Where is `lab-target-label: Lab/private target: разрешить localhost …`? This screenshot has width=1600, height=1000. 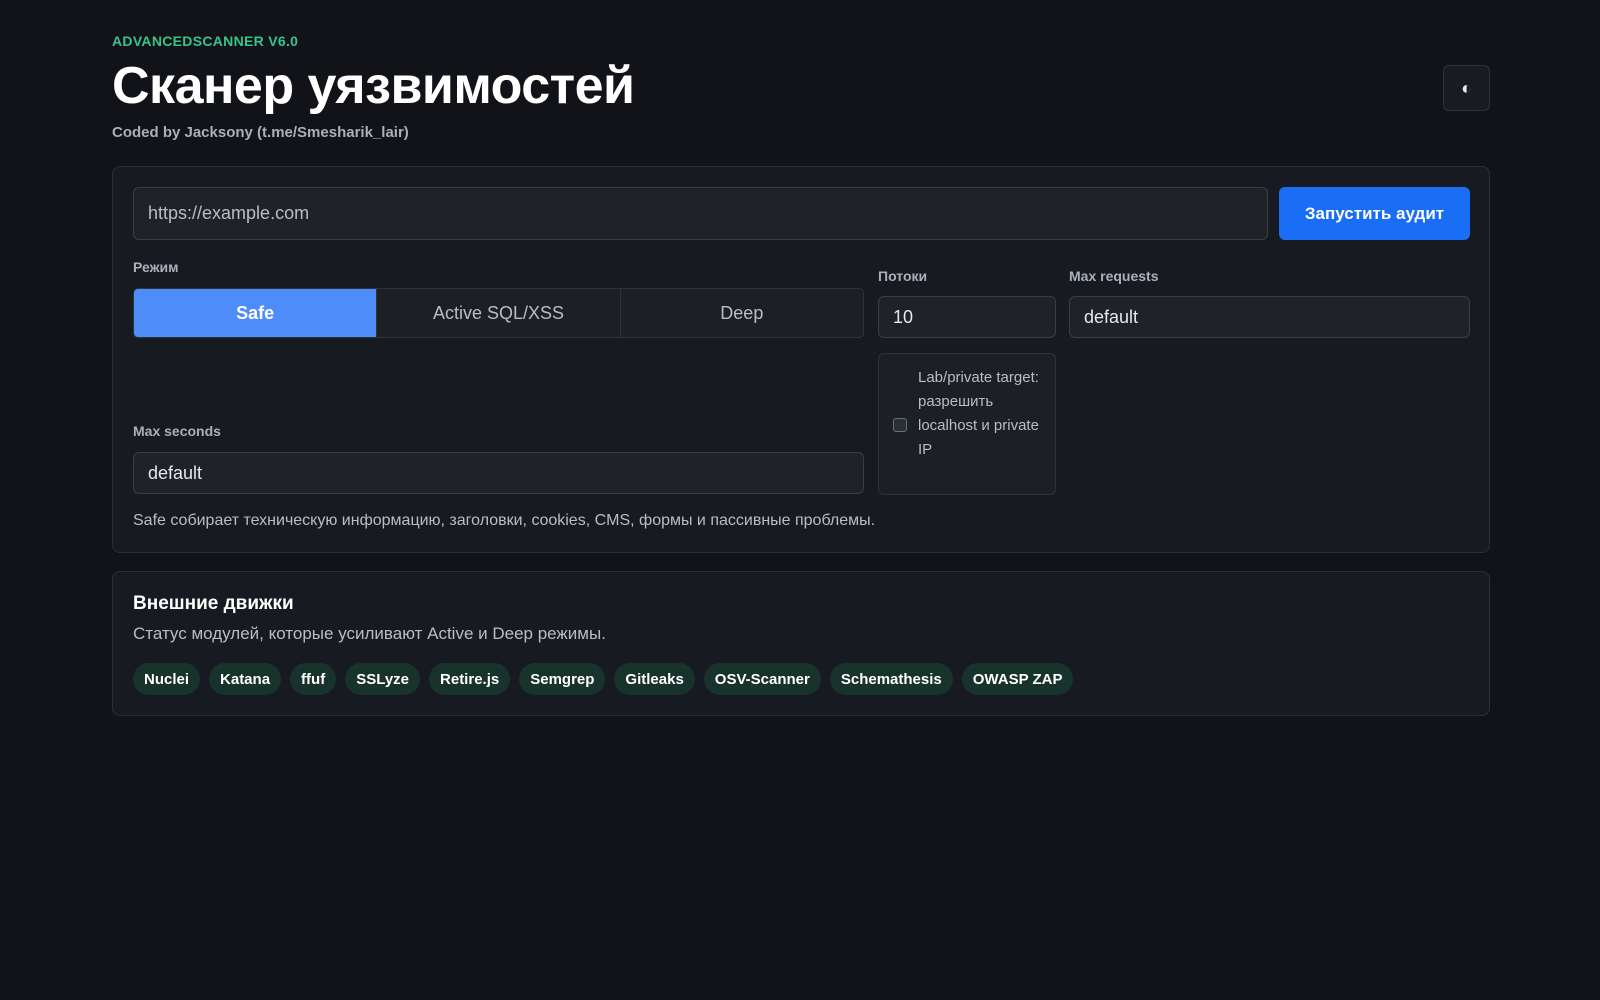
lab-target-label: Lab/private target: разрешить localhost … is located at coordinates (978, 413).